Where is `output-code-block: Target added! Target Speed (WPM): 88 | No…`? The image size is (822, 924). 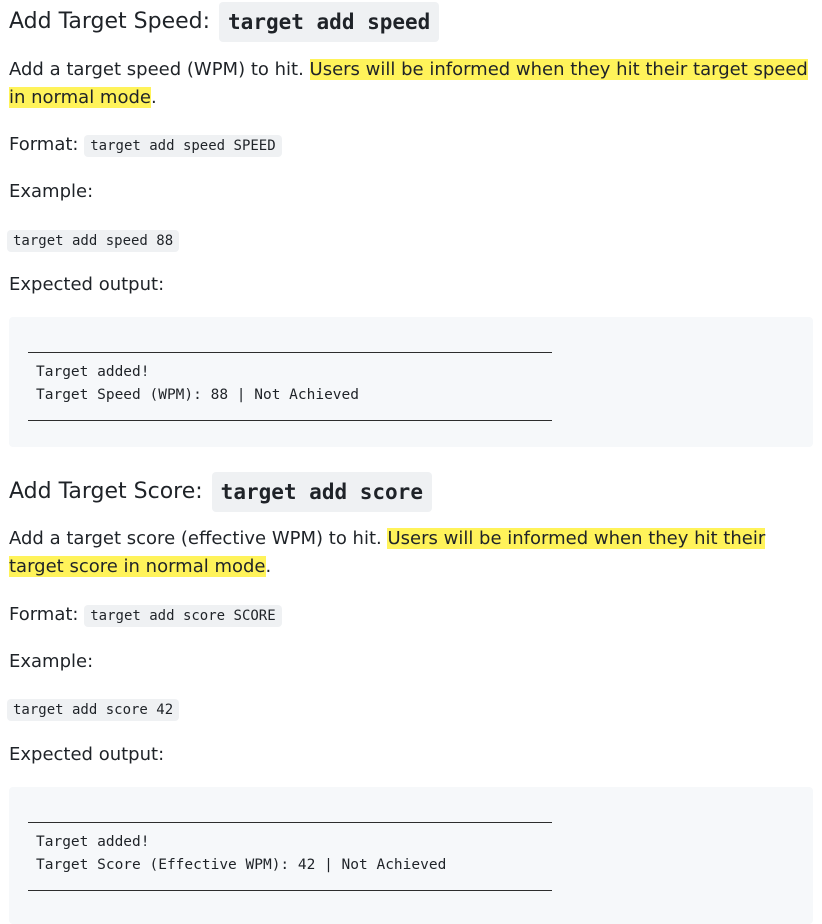
output-code-block: Target added! Target Speed (WPM): 88 | No… is located at coordinates (411, 382).